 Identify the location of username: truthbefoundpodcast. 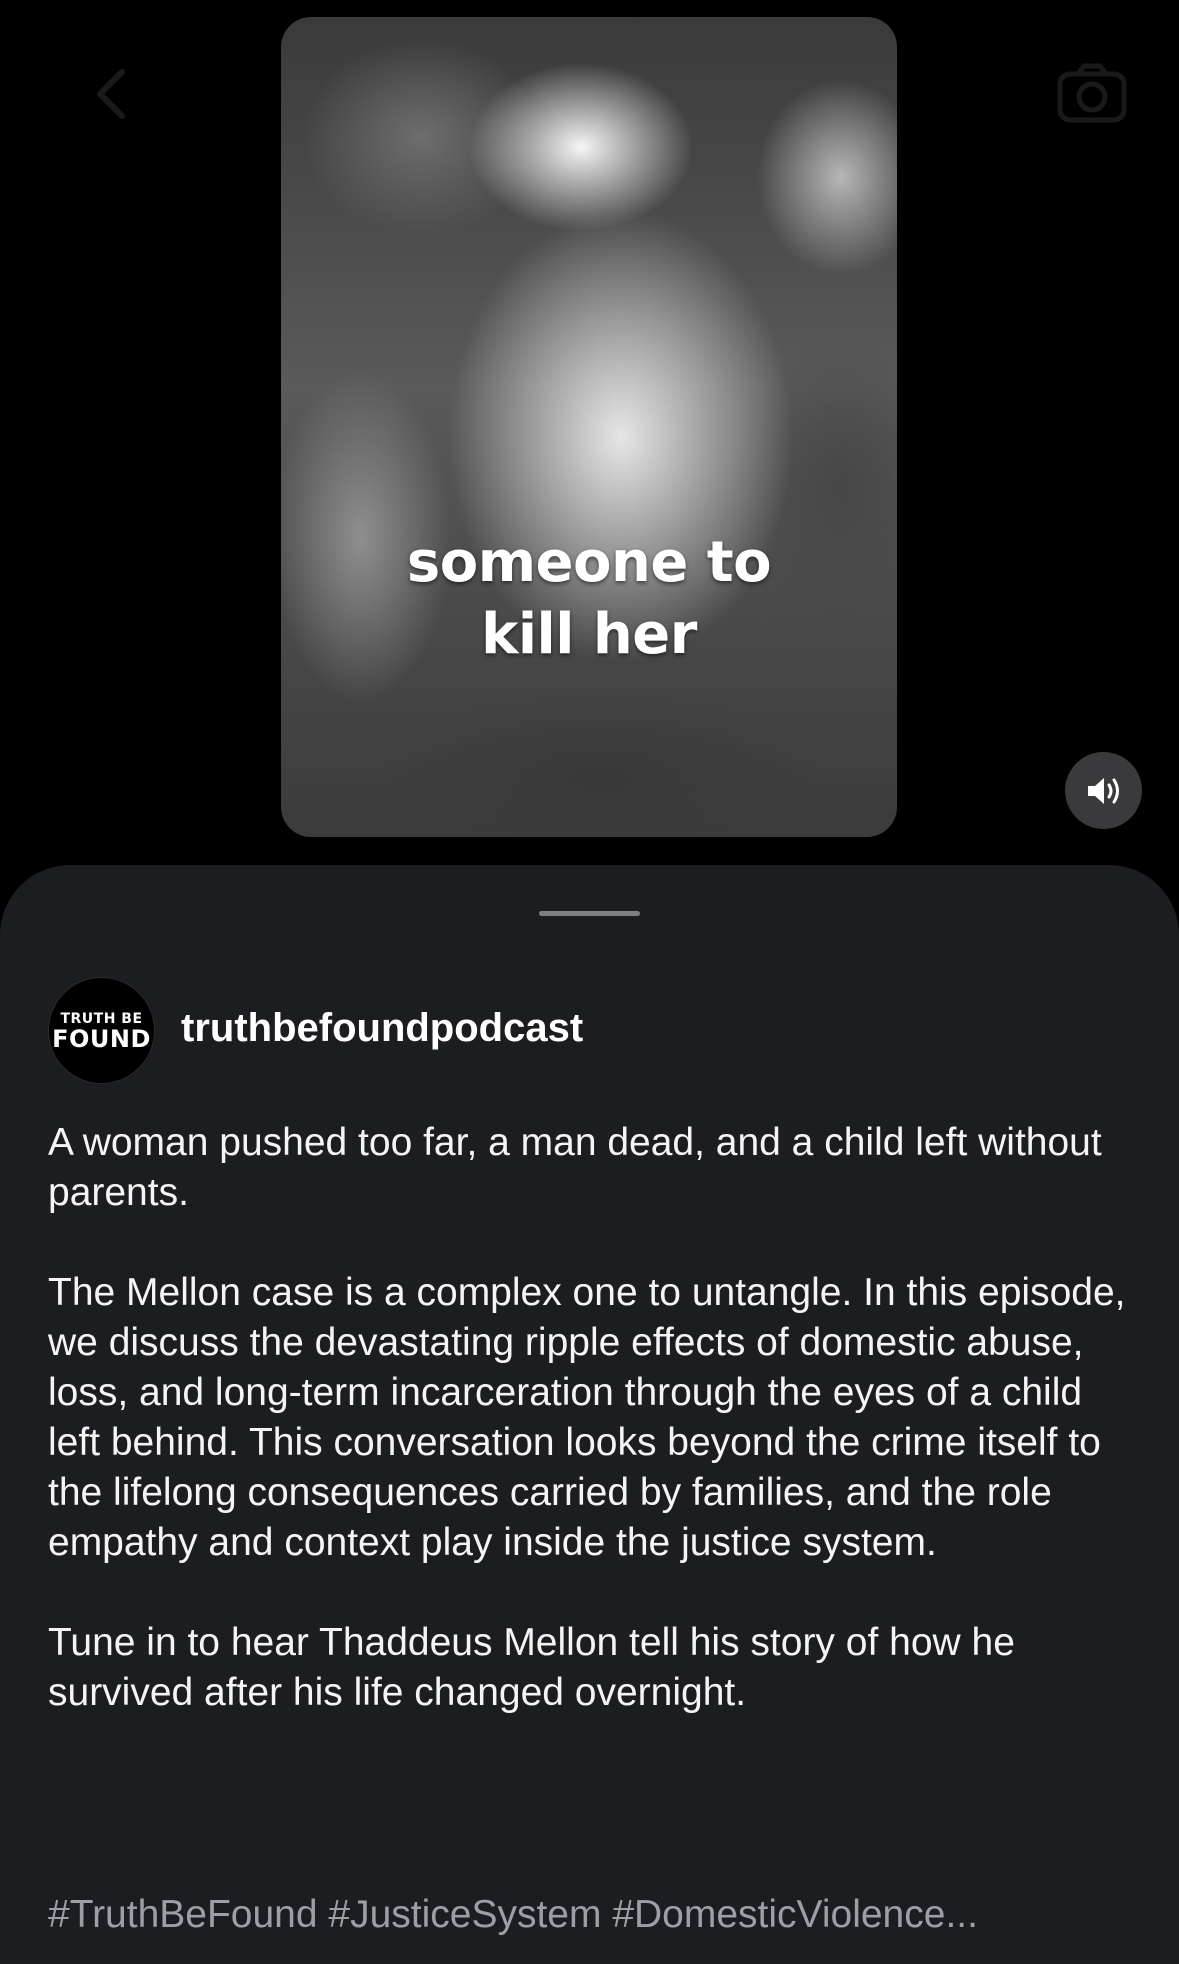
(382, 1028).